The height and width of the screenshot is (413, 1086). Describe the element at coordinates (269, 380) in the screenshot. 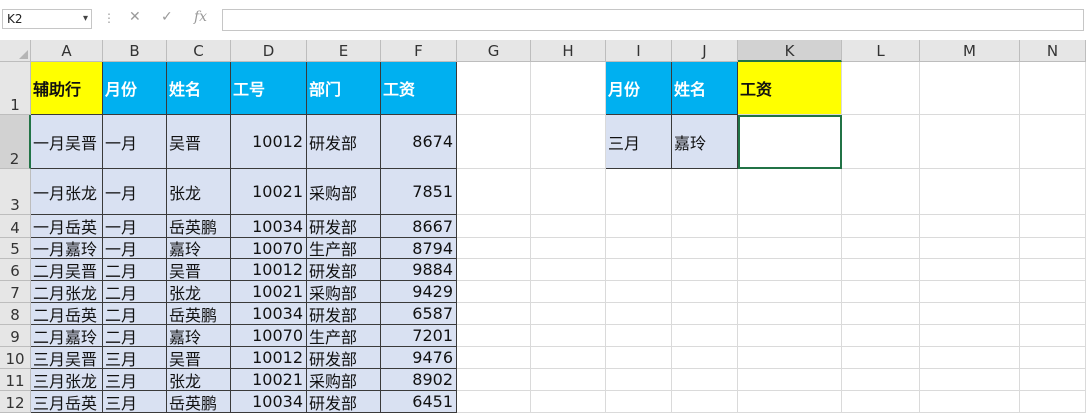

I see `cell-d11: 10021` at that location.